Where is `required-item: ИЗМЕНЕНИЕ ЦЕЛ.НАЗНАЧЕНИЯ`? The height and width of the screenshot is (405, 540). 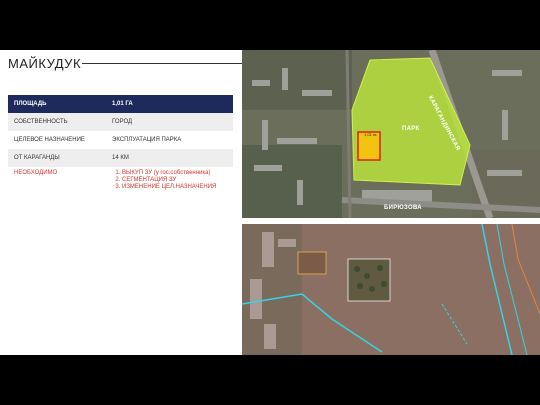 required-item: ИЗМЕНЕНИЕ ЦЕЛ.НАЗНАЧЕНИЯ is located at coordinates (174, 187).